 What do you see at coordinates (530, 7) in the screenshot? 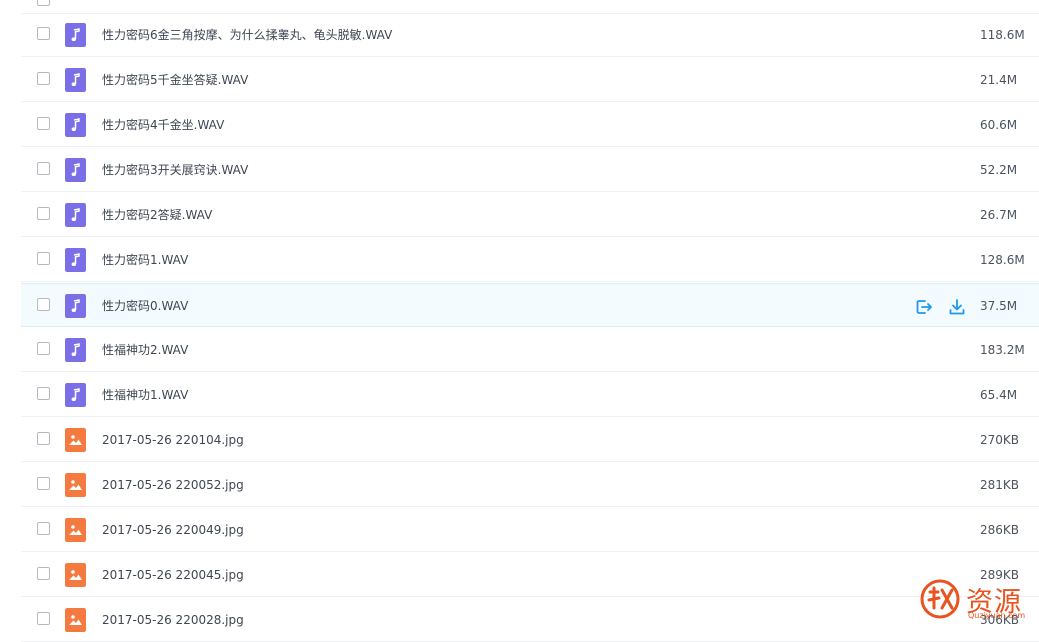
I see `list-top-divider` at bounding box center [530, 7].